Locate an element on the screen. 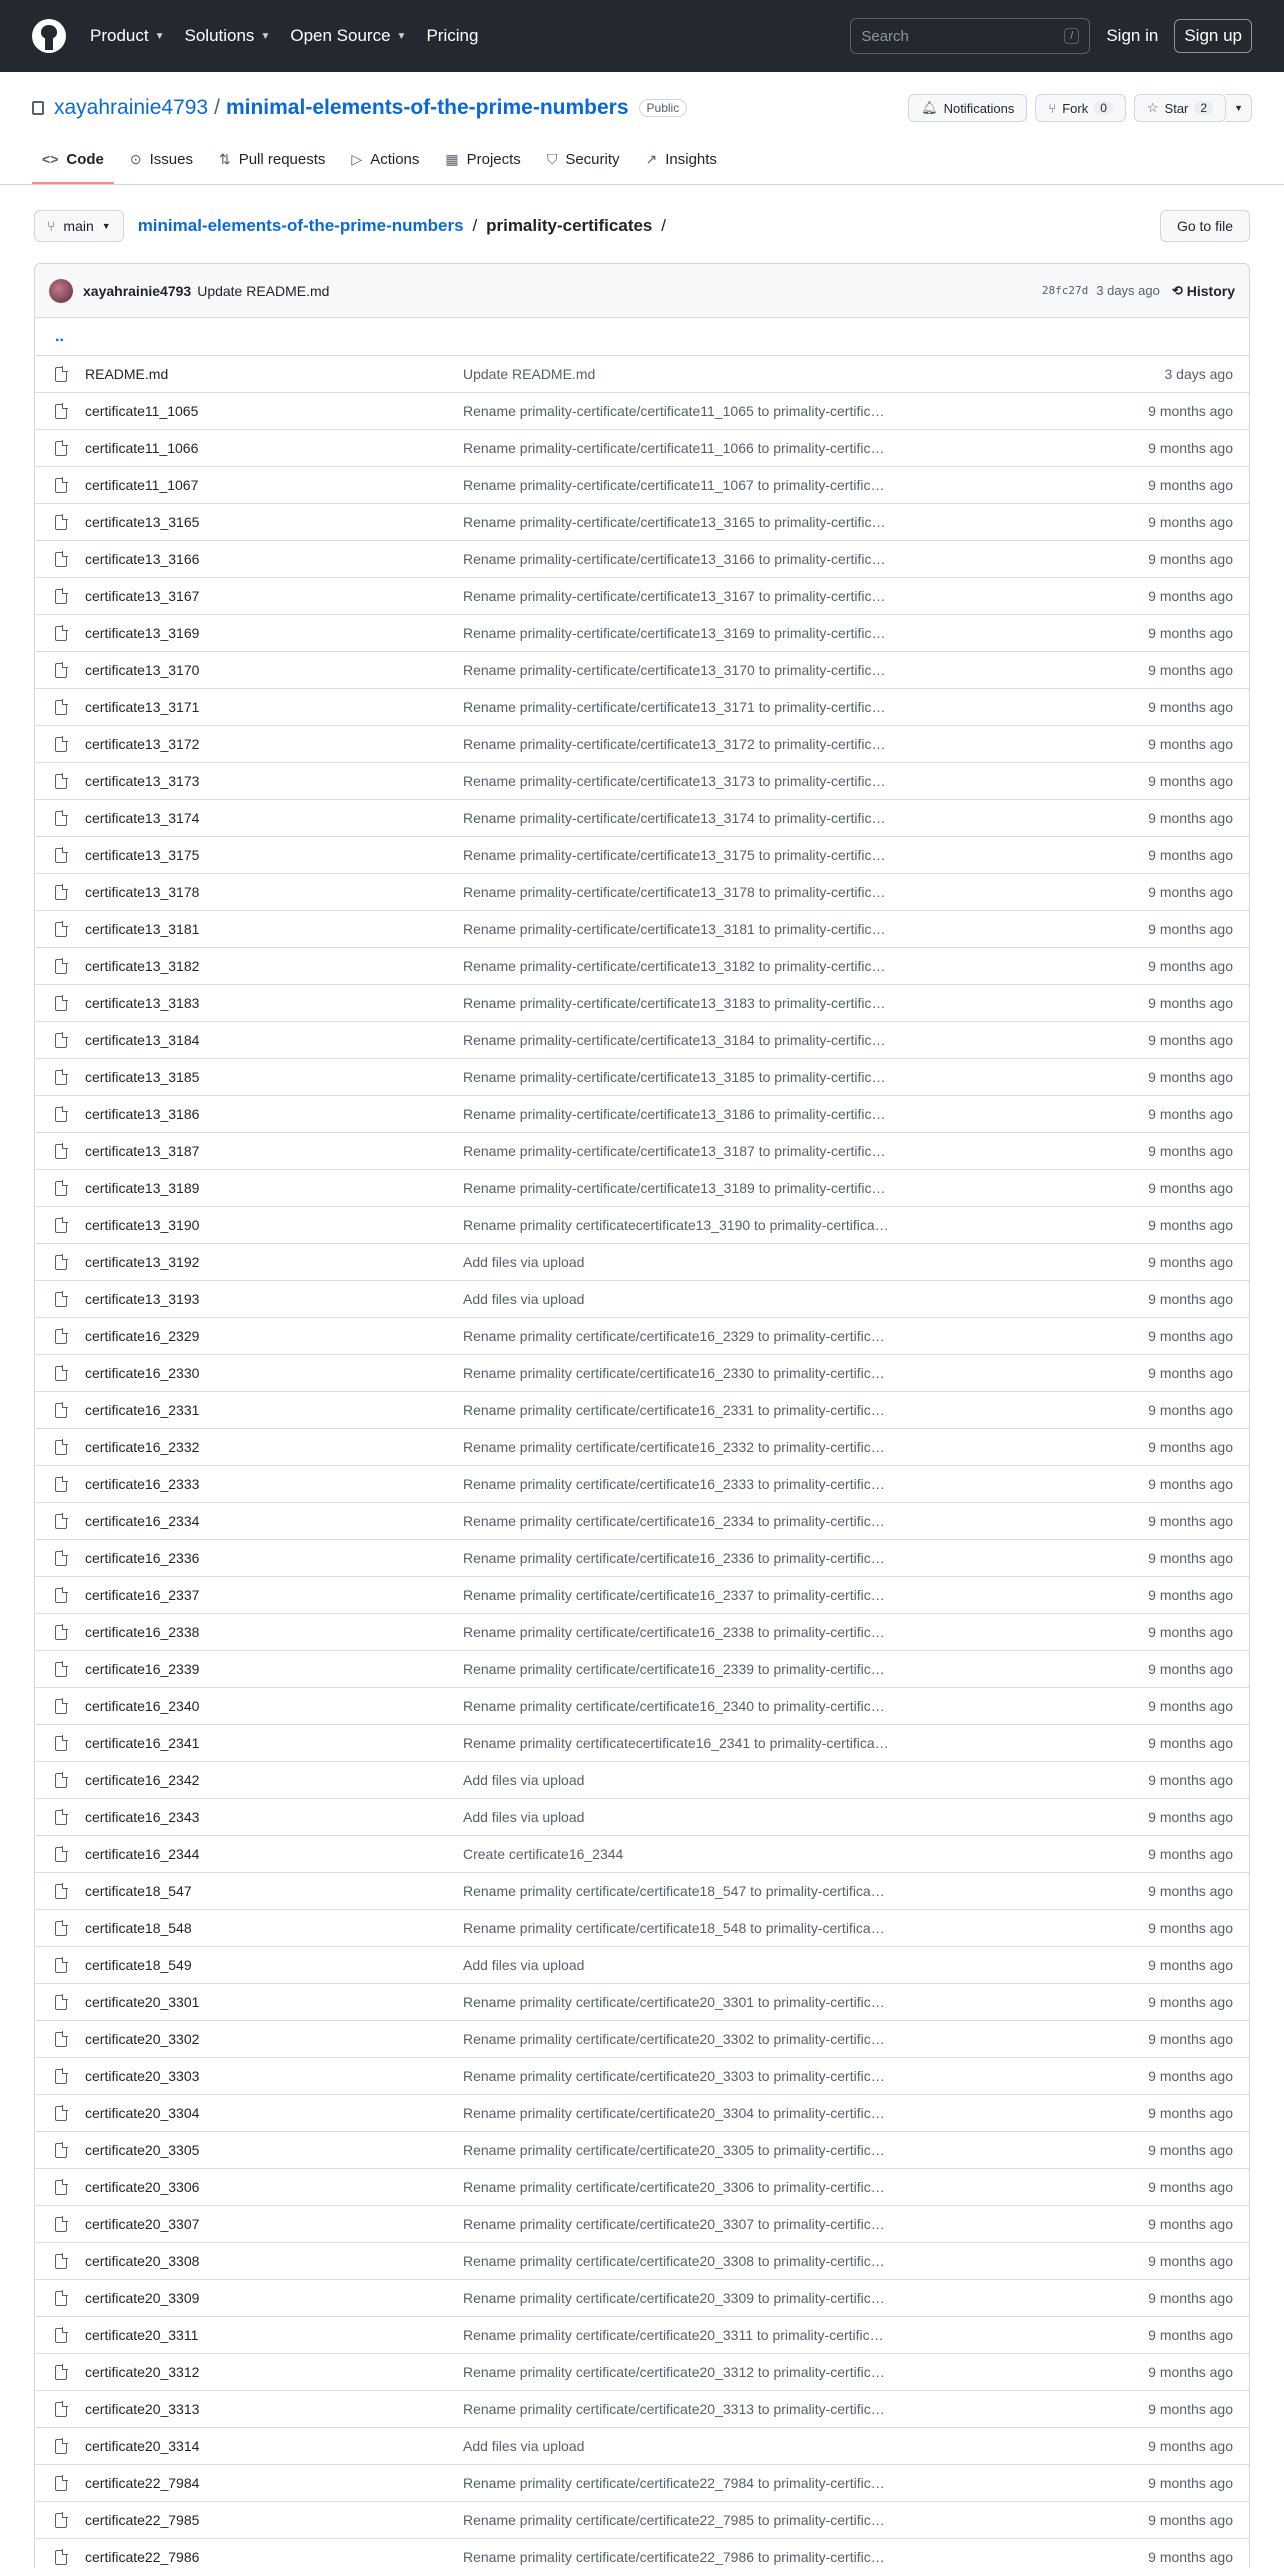 This screenshot has width=1284, height=2568. file-name-link: certificate13_3190 is located at coordinates (274, 1225).